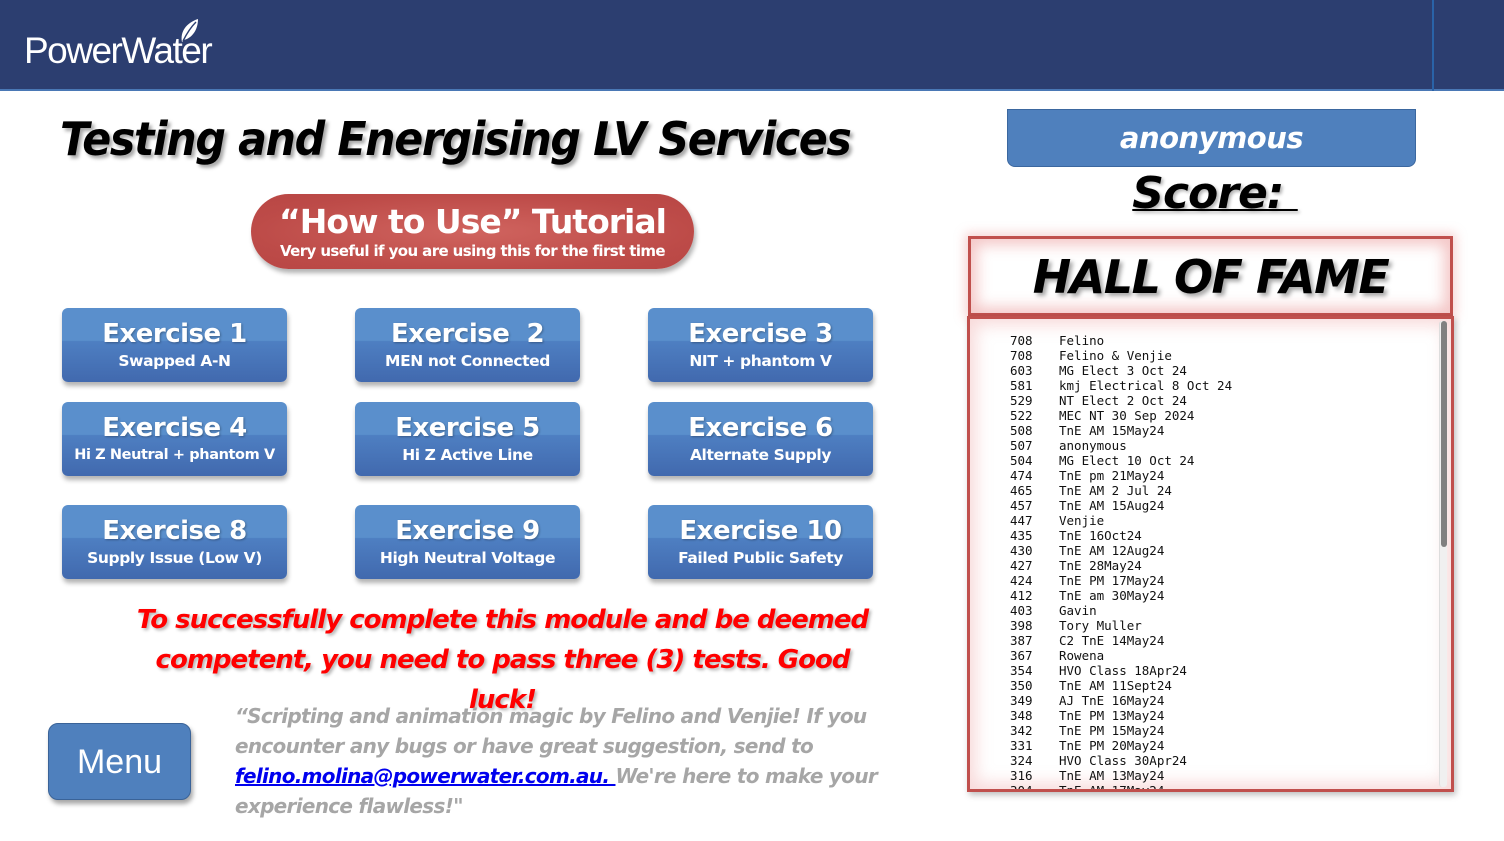 The height and width of the screenshot is (841, 1504). I want to click on hall-of-fame-entry: 316 TnE AM 13May24, so click(1121, 775).